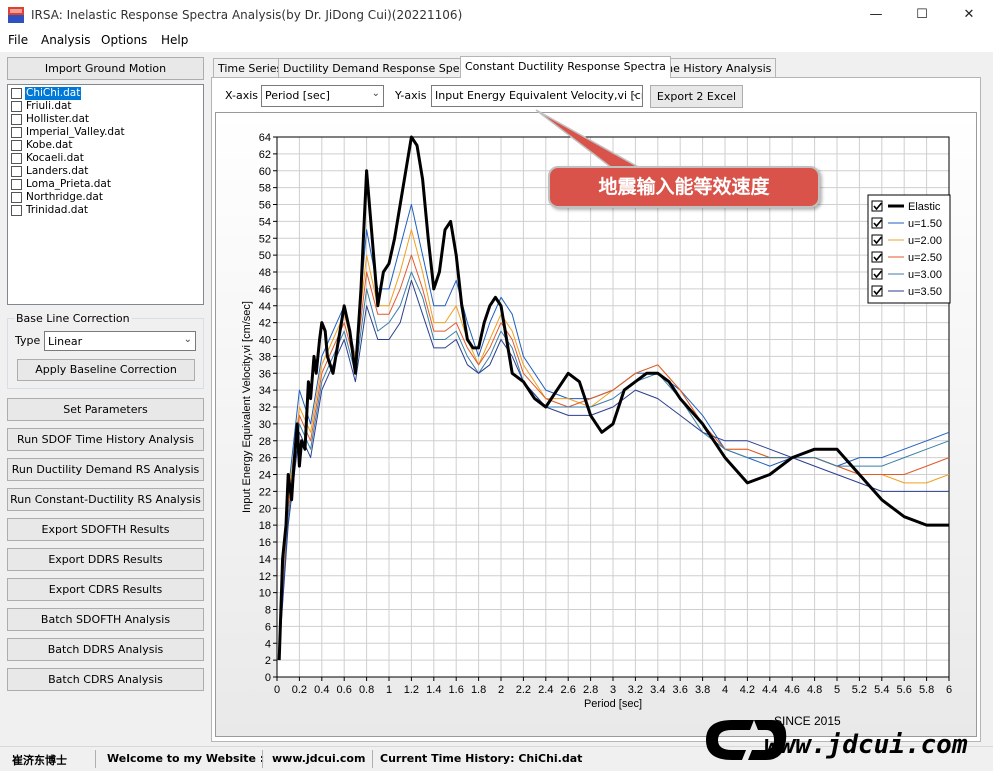 This screenshot has width=993, height=771. I want to click on x-tick-label: 0.4, so click(321, 690).